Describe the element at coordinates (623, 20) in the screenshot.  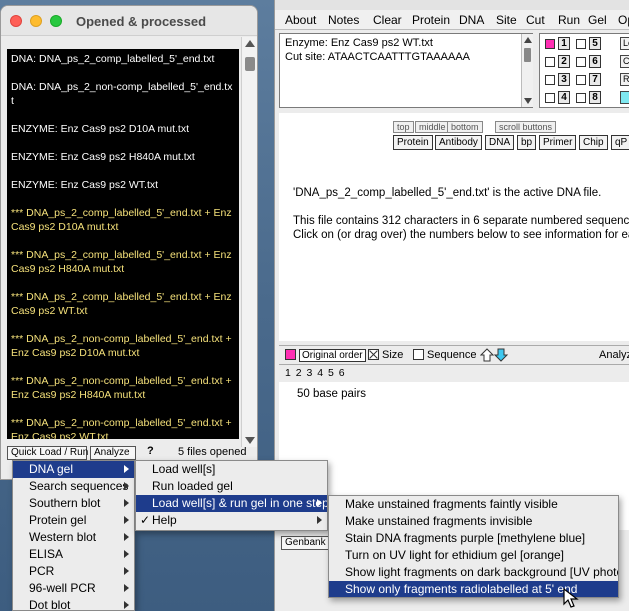
I see `menu-op: Op` at that location.